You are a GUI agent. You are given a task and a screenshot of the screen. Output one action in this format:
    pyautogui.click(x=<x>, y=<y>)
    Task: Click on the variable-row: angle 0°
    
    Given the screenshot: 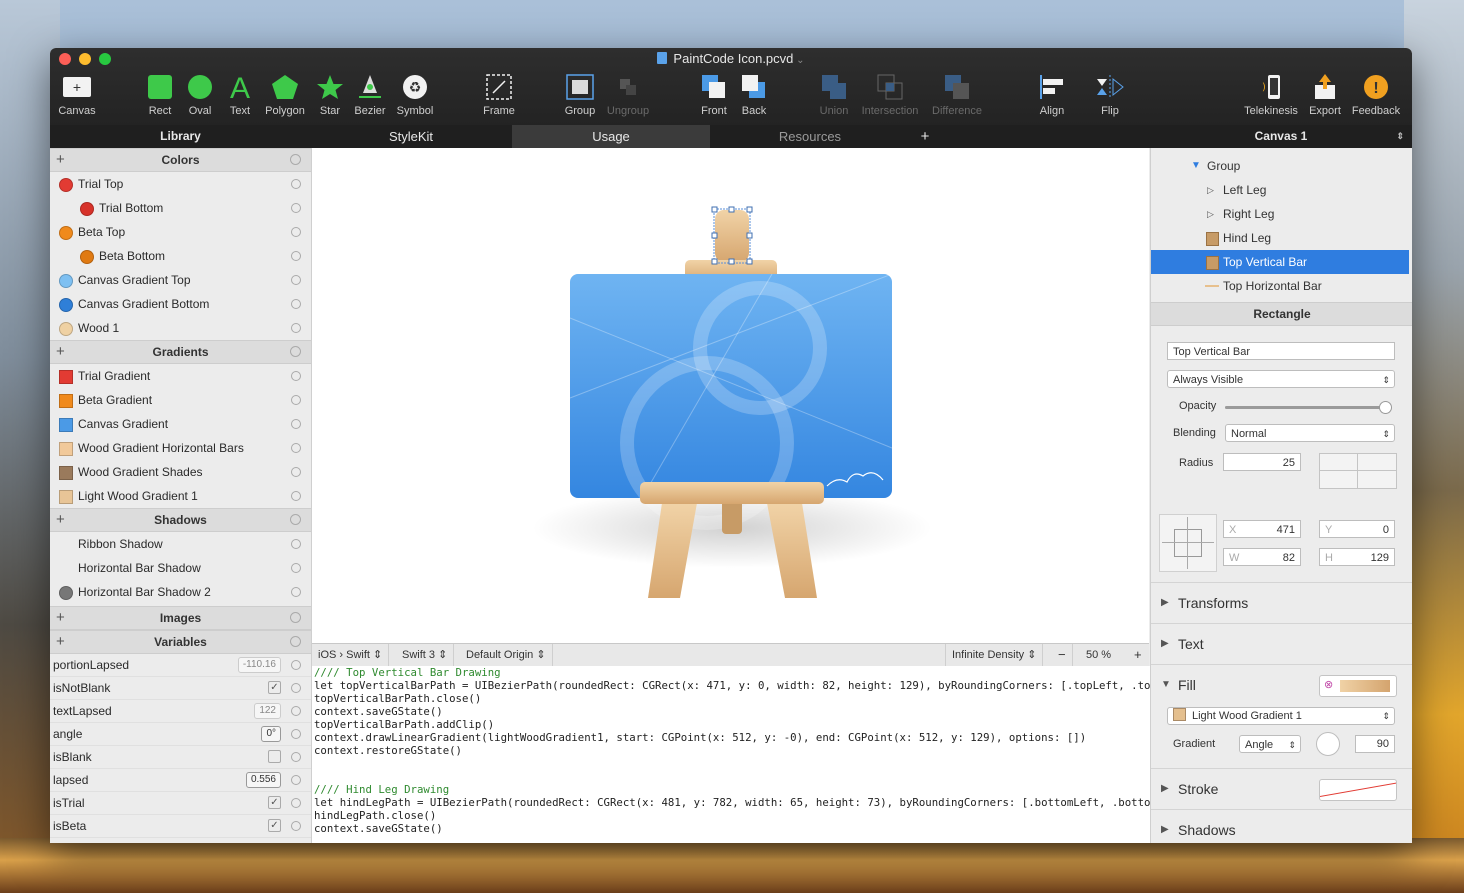 What is the action you would take?
    pyautogui.click(x=180, y=734)
    